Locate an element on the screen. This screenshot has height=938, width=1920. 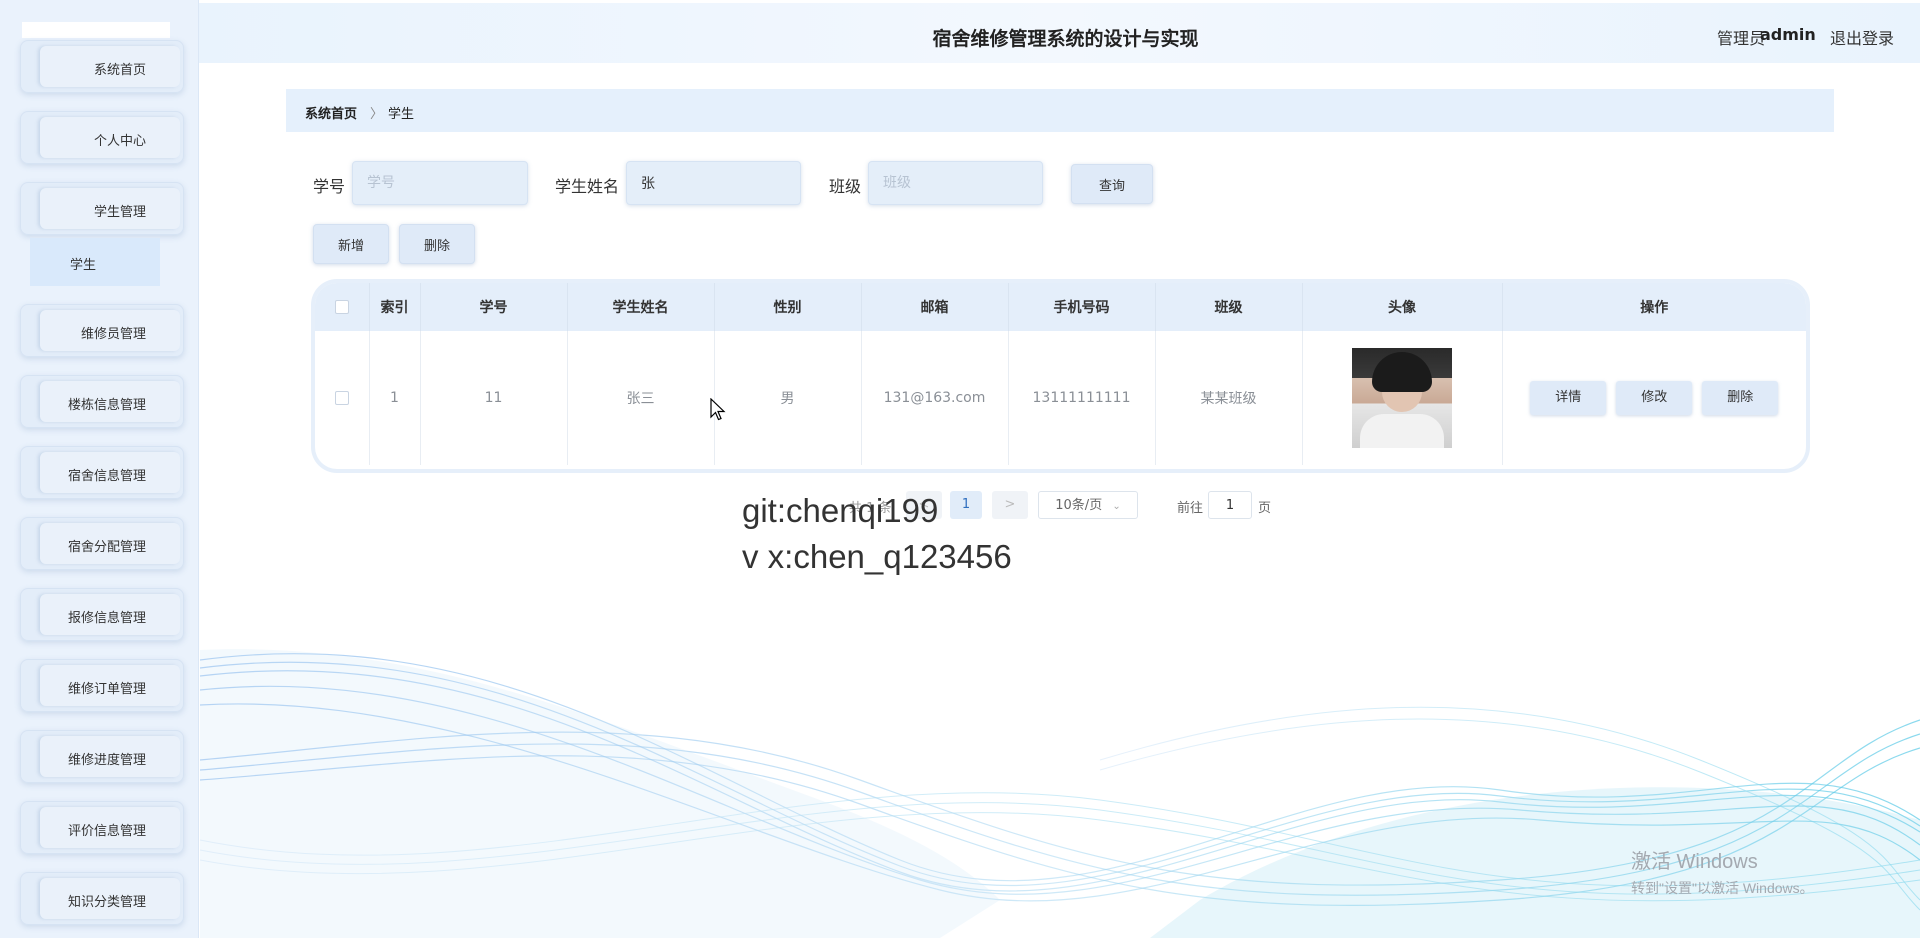
sidebar-item-repairman-management: 维修员管理 is located at coordinates (102, 330).